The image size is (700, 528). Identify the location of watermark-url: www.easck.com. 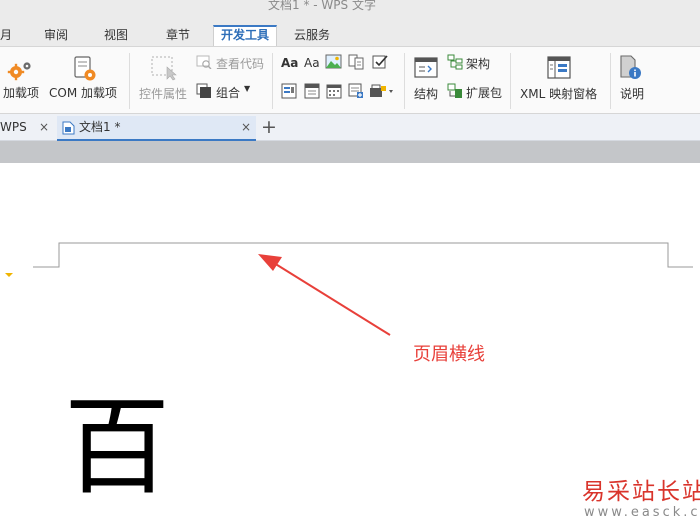
(642, 512).